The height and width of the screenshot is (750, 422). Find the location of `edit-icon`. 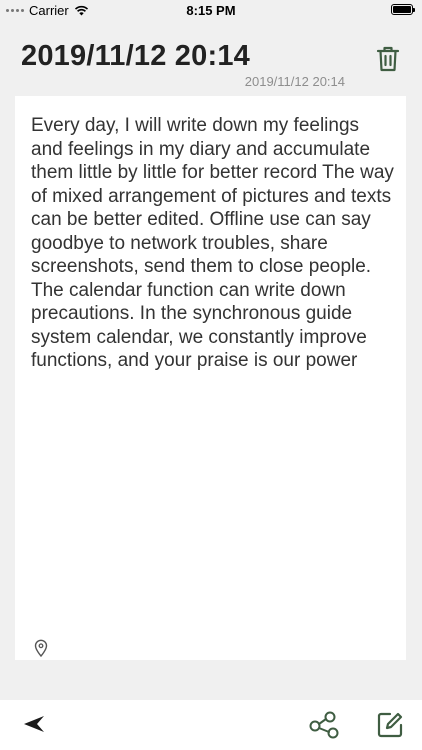

edit-icon is located at coordinates (390, 725).